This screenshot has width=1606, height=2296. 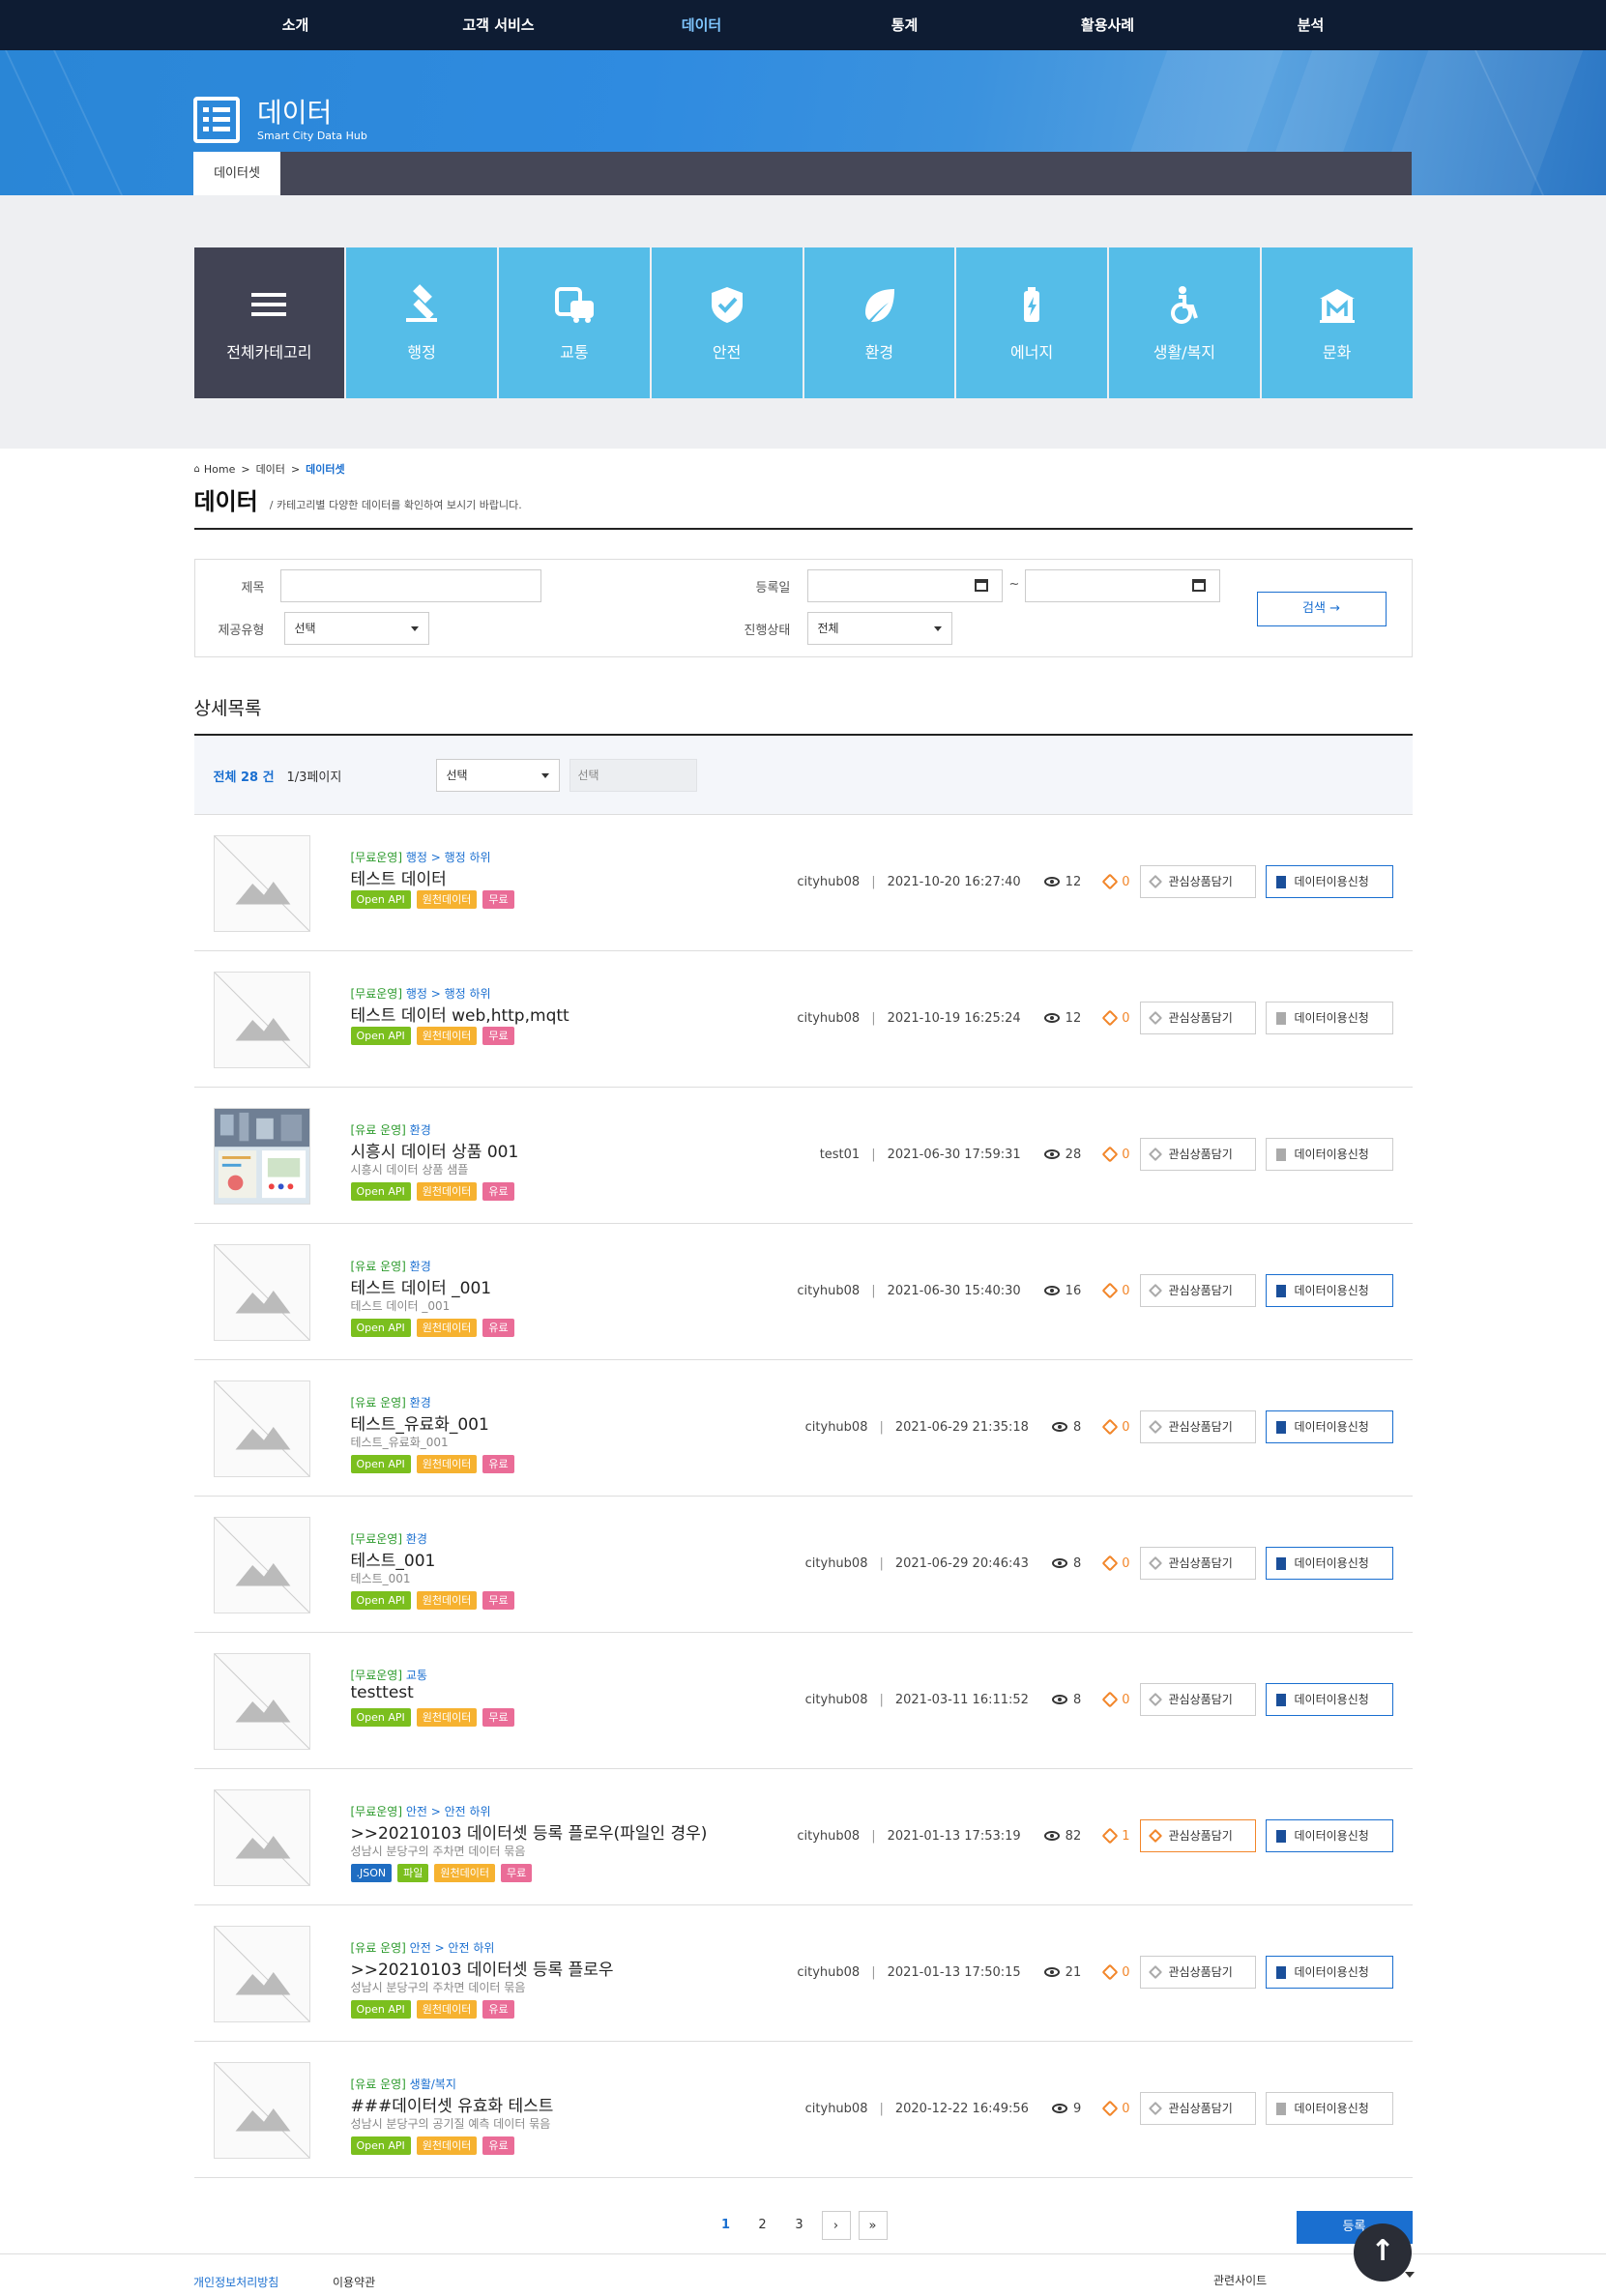 I want to click on dataset-title: 테스트 데이터 web,http,mqtt, so click(x=460, y=1014).